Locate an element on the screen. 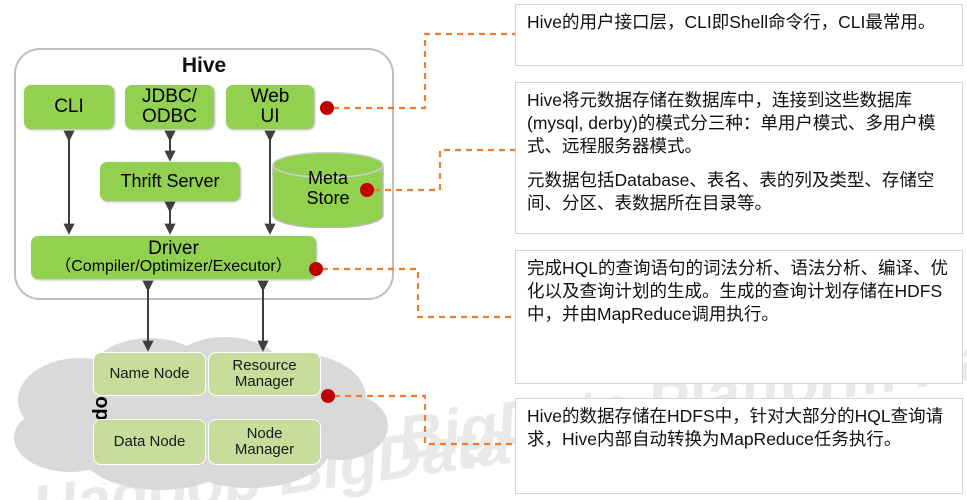 The width and height of the screenshot is (967, 500). annotation-note-ui: Hive的用户接口层，CLI即Shell命令行，CLI最常用。 is located at coordinates (739, 35).